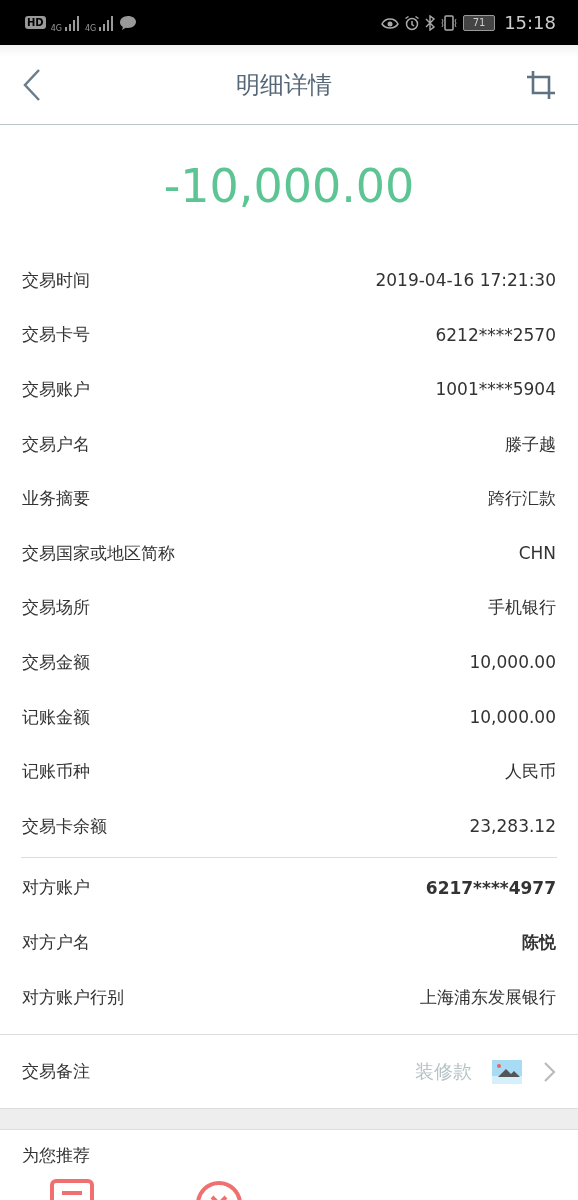  What do you see at coordinates (530, 22) in the screenshot?
I see `status-time: 15:18` at bounding box center [530, 22].